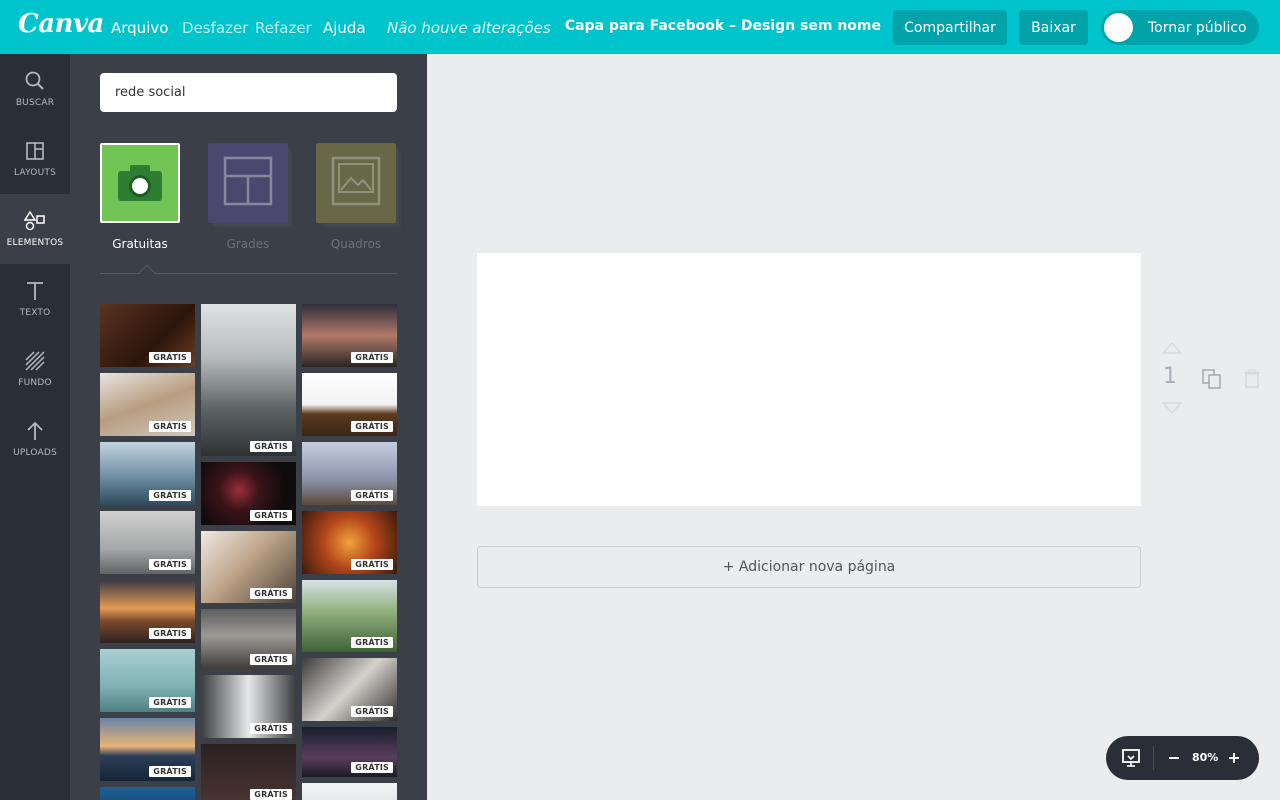  I want to click on sidebar-item-layouts: LAYOUTS, so click(35, 159).